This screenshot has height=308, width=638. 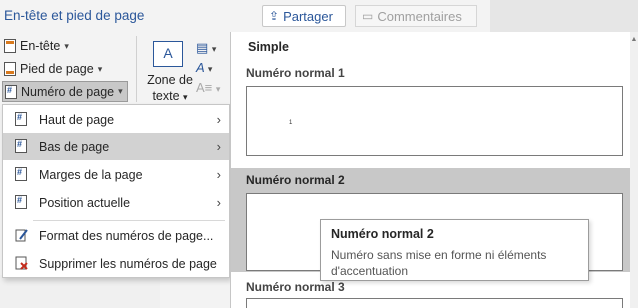 I want to click on comment-icon: ▭, so click(x=368, y=16).